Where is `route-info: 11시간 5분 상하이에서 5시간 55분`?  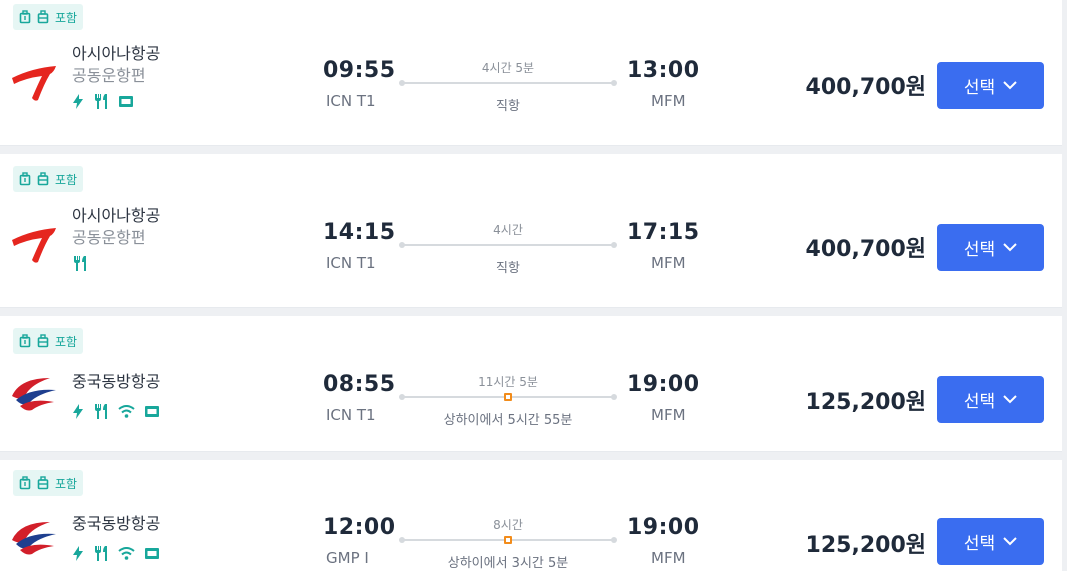 route-info: 11시간 5분 상하이에서 5시간 55분 is located at coordinates (508, 401).